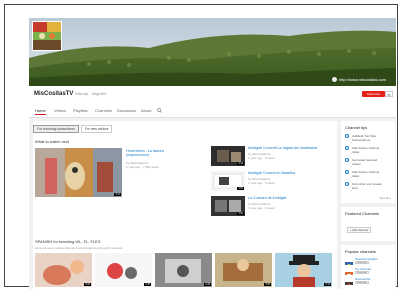  I want to click on add-channels-button: + Add channels, so click(359, 230).